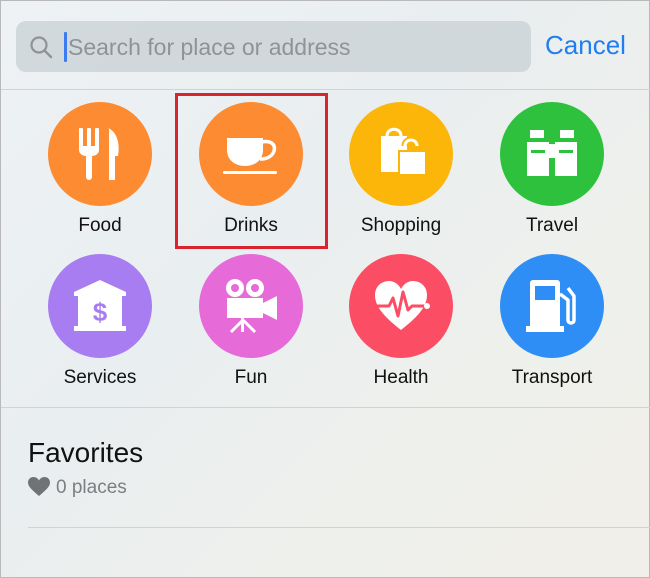 The image size is (650, 578). I want to click on category-label: Shopping, so click(401, 225).